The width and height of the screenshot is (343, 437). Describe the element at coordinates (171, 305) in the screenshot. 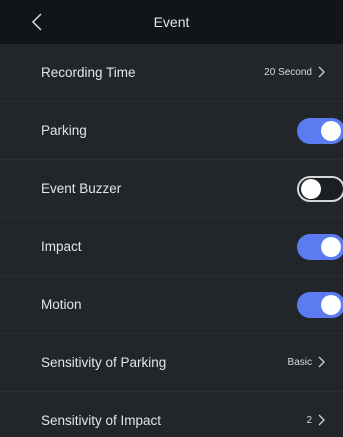

I see `motion-row: Motion` at that location.